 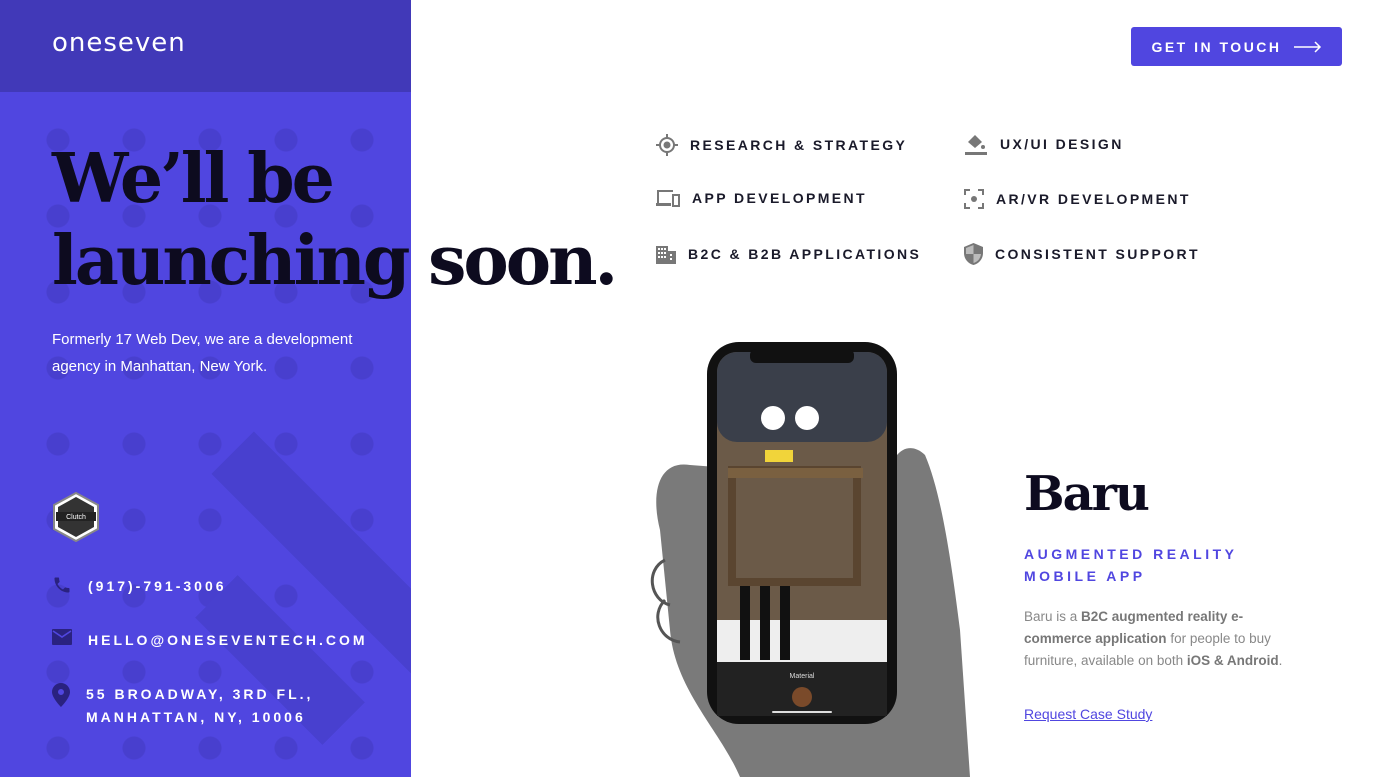 I want to click on email-contact: HELLO@ONESEVENTECH.COM, so click(x=210, y=640).